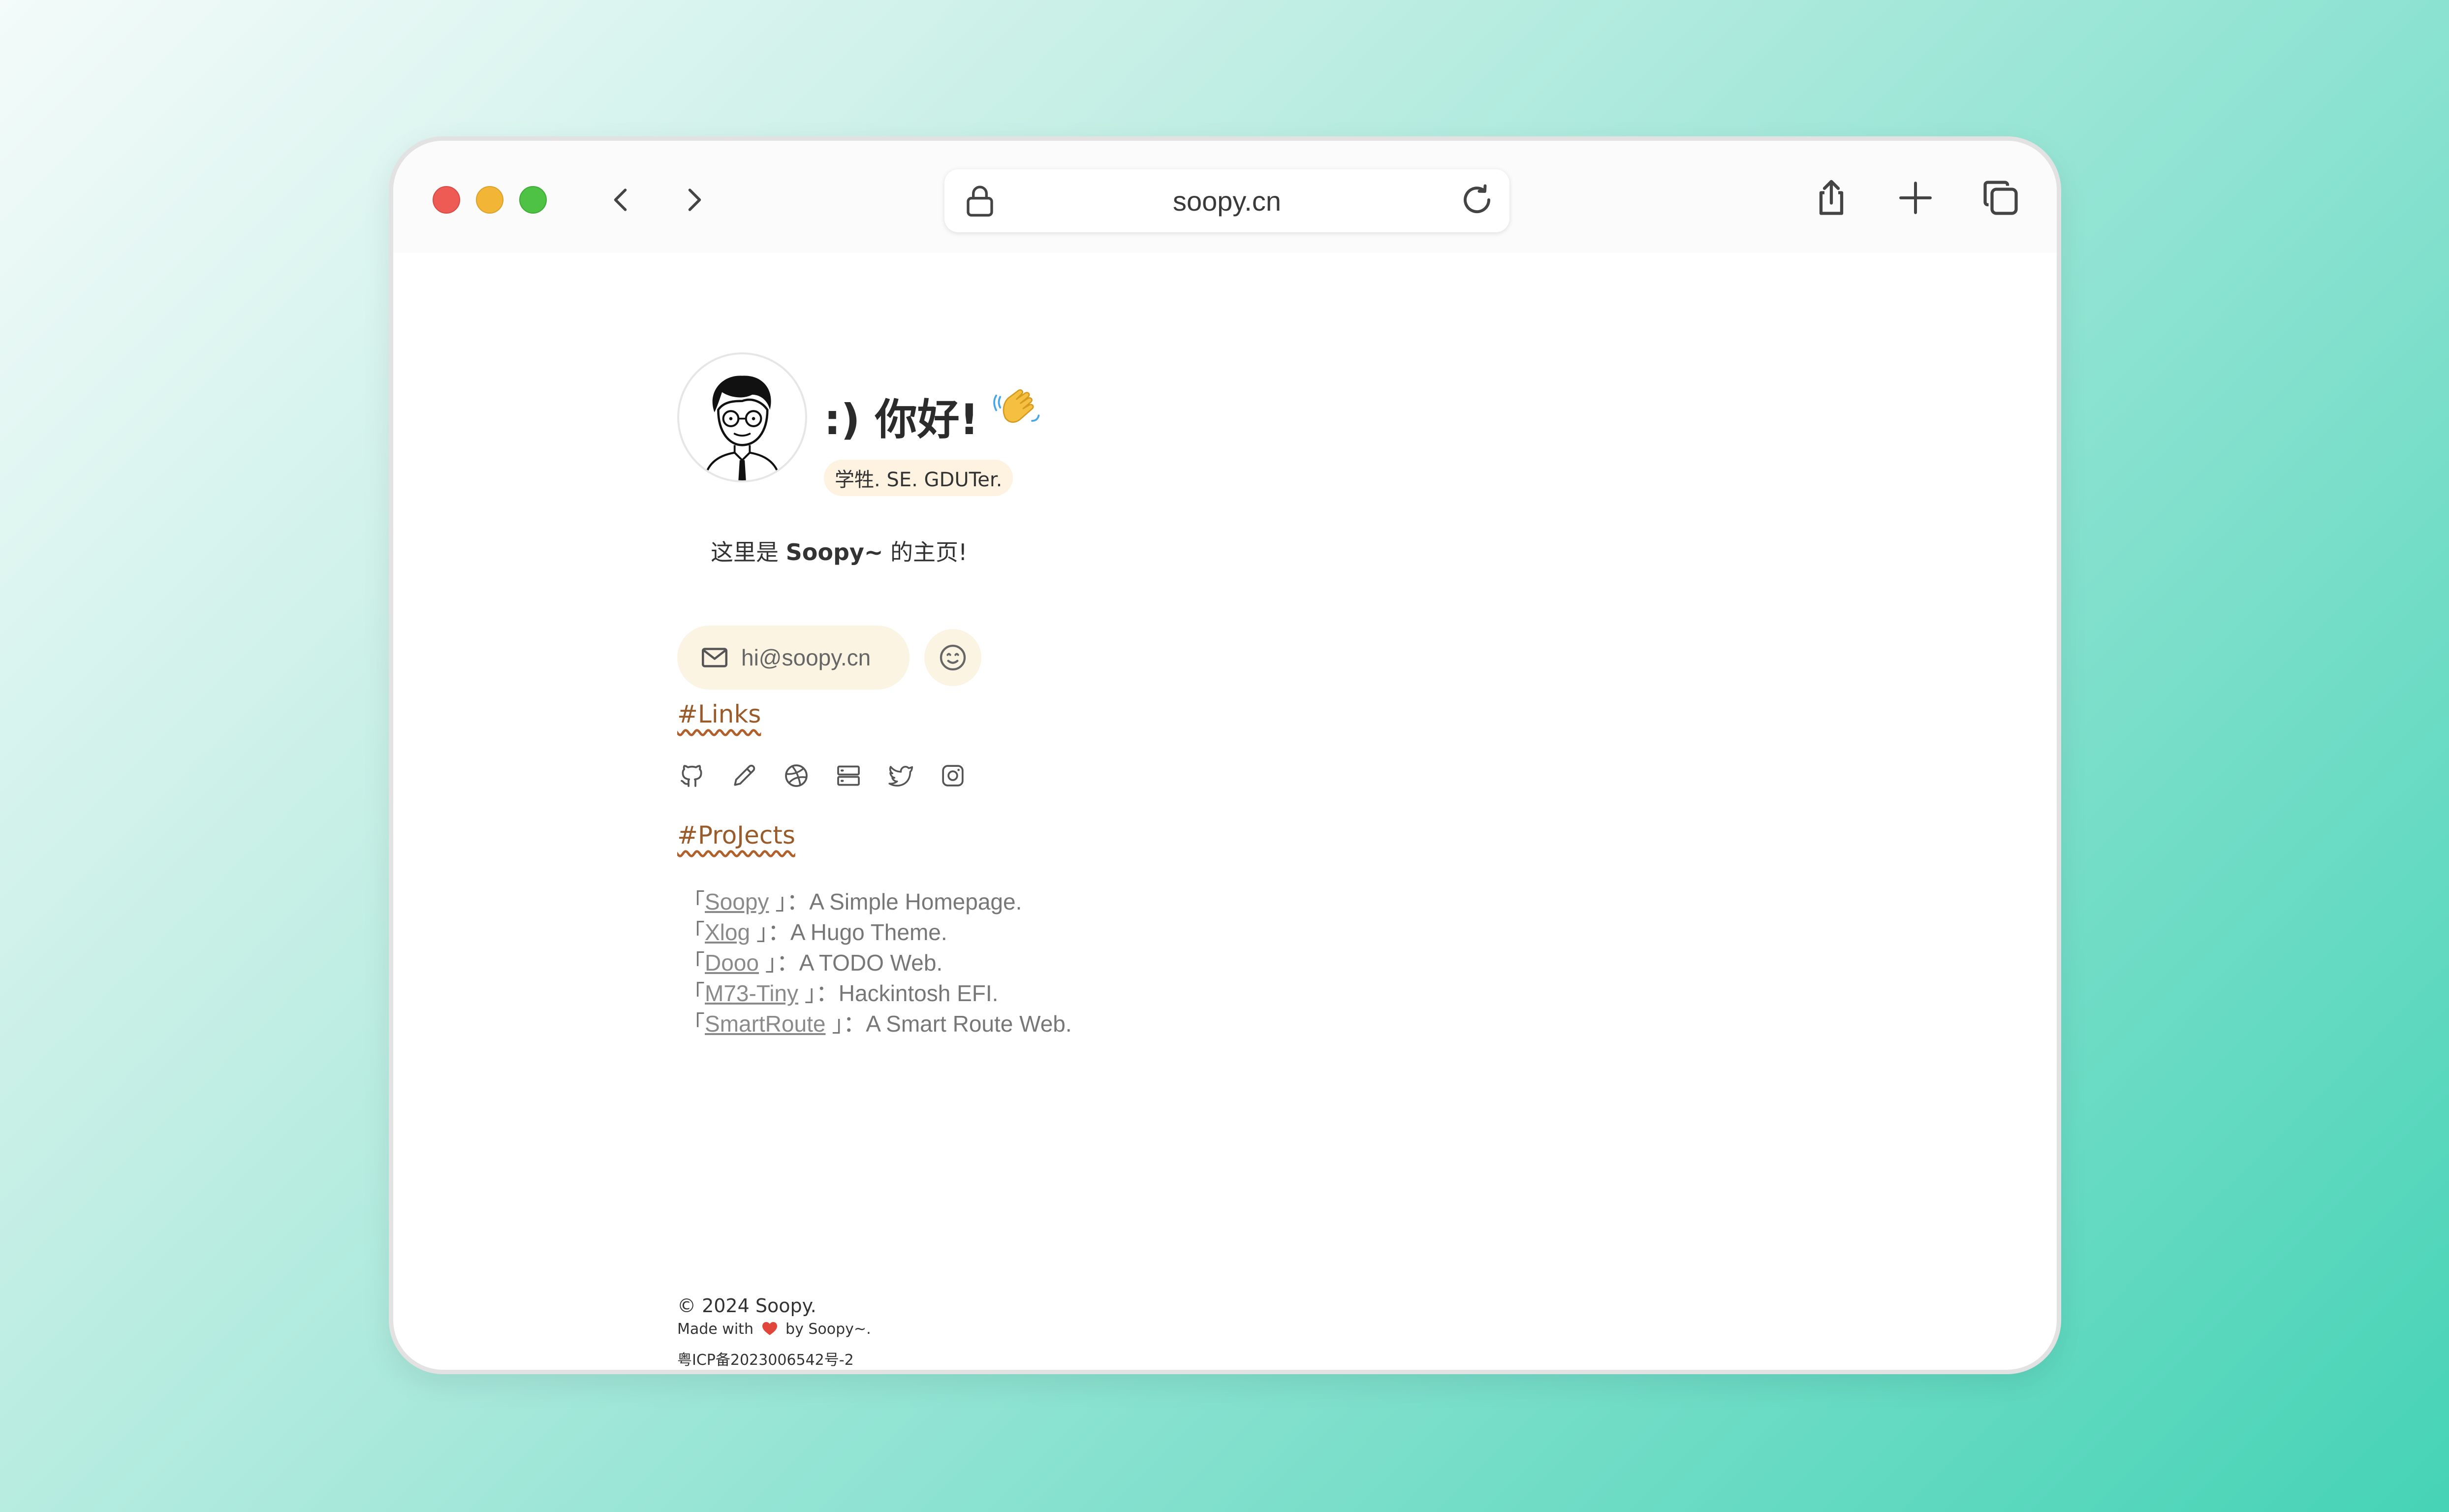 This screenshot has height=1512, width=2449. I want to click on email-button: hi@soopy.cn, so click(793, 658).